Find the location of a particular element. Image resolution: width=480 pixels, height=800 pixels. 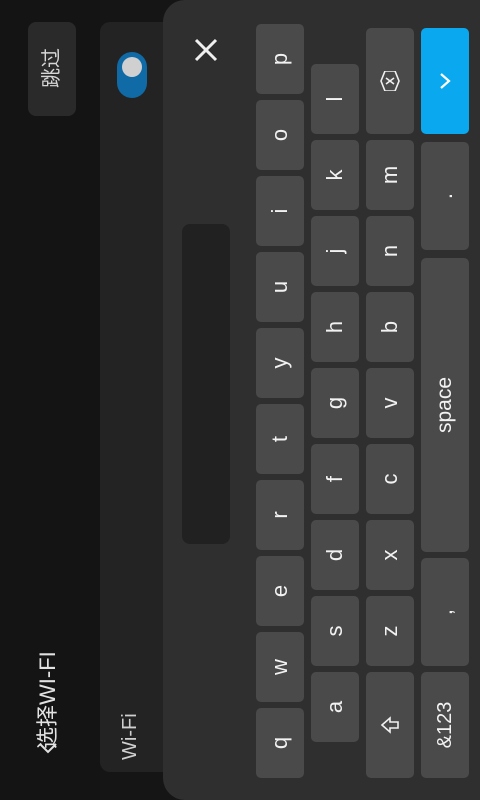

key-k: k is located at coordinates (335, 175).